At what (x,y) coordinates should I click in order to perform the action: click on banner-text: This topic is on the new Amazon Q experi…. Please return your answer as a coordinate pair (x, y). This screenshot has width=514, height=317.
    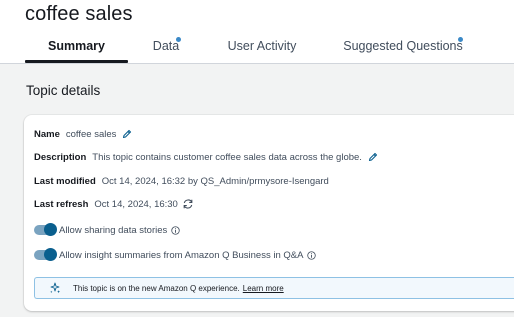
    Looking at the image, I should click on (156, 288).